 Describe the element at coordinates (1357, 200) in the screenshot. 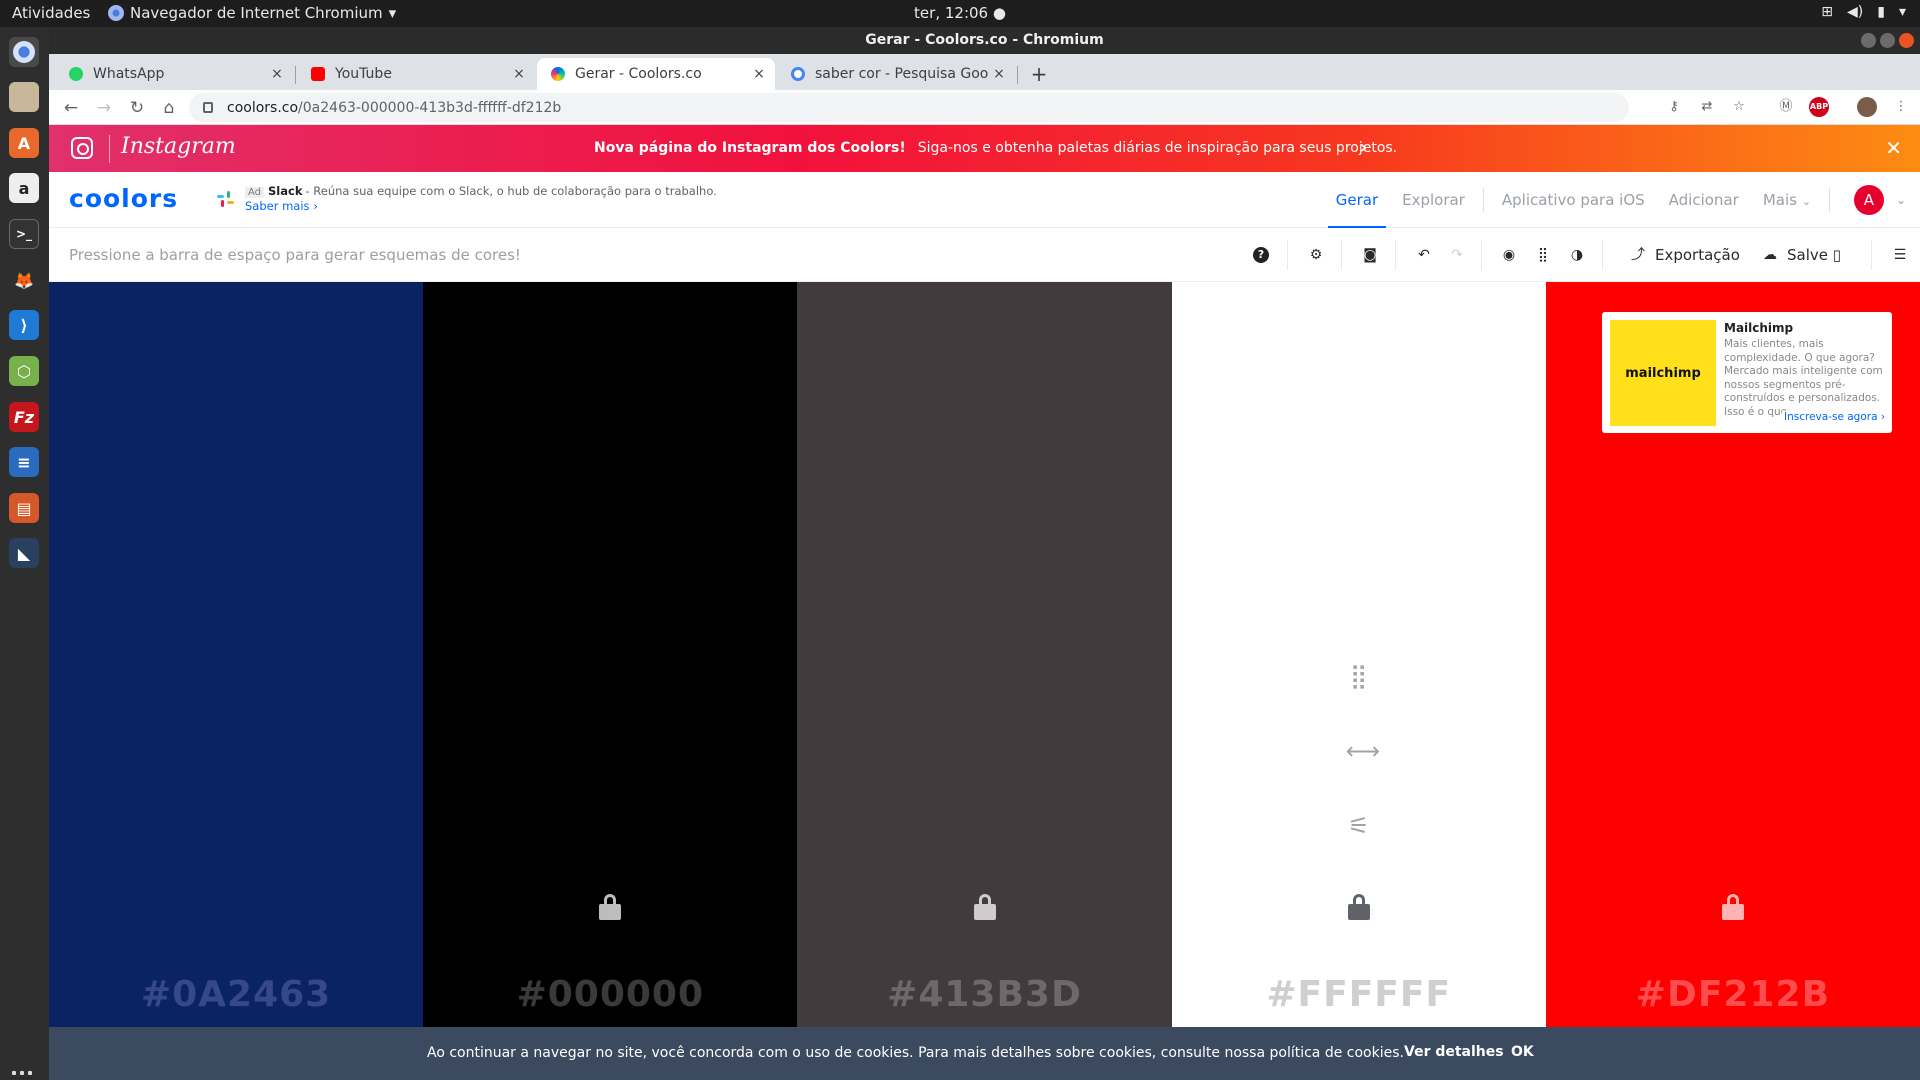

I see `nav-generate: Gerar` at that location.